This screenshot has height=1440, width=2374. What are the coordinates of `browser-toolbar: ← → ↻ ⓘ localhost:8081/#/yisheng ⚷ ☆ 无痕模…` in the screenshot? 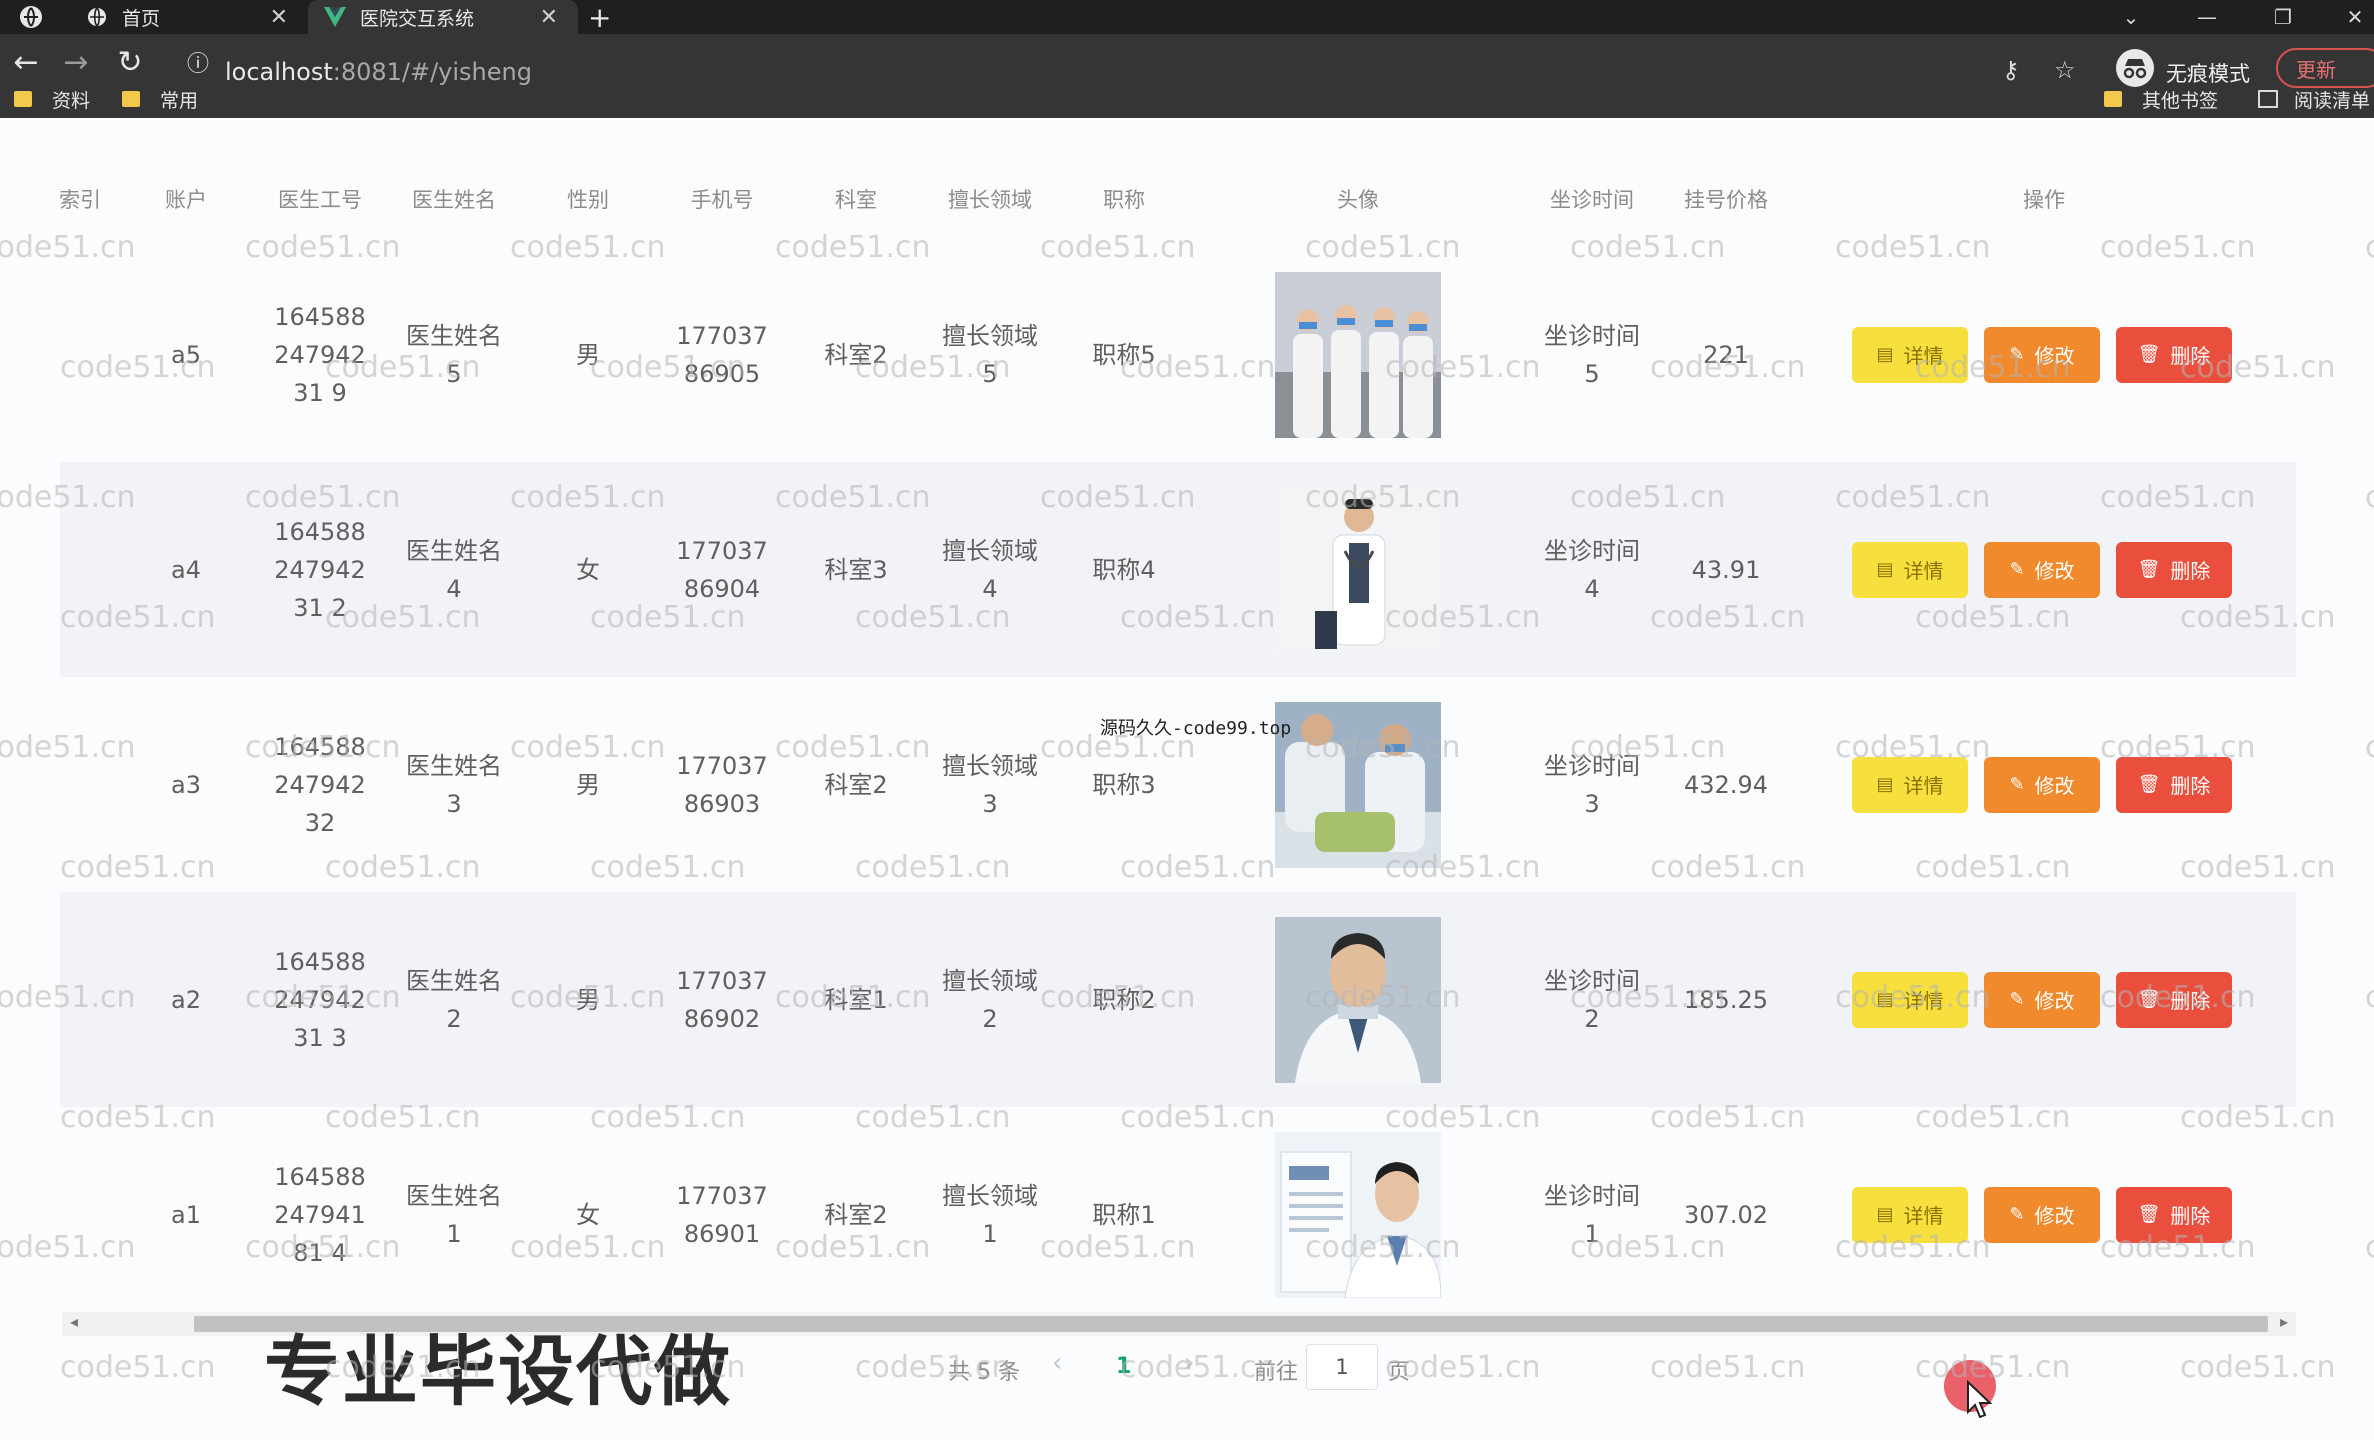 It's located at (1187, 76).